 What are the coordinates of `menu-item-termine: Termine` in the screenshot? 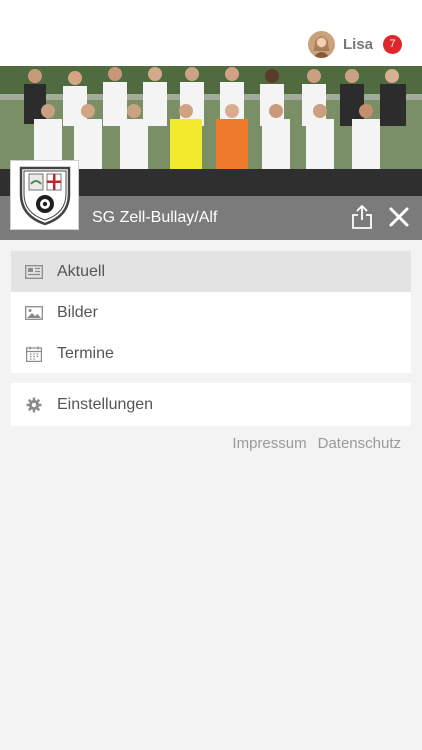 It's located at (211, 353).